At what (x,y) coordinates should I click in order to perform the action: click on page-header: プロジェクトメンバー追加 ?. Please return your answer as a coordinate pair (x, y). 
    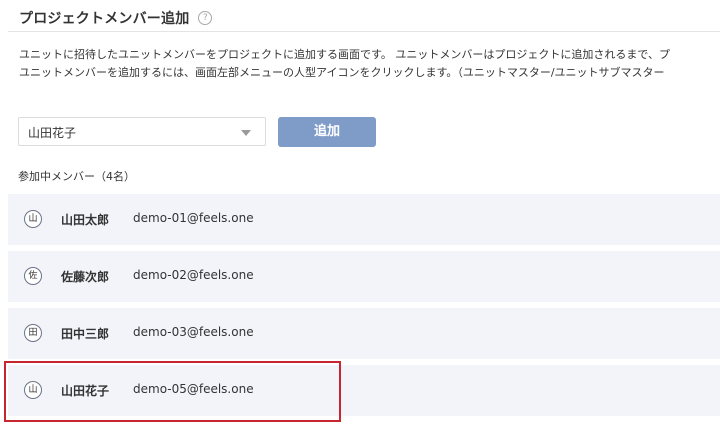
    Looking at the image, I should click on (116, 18).